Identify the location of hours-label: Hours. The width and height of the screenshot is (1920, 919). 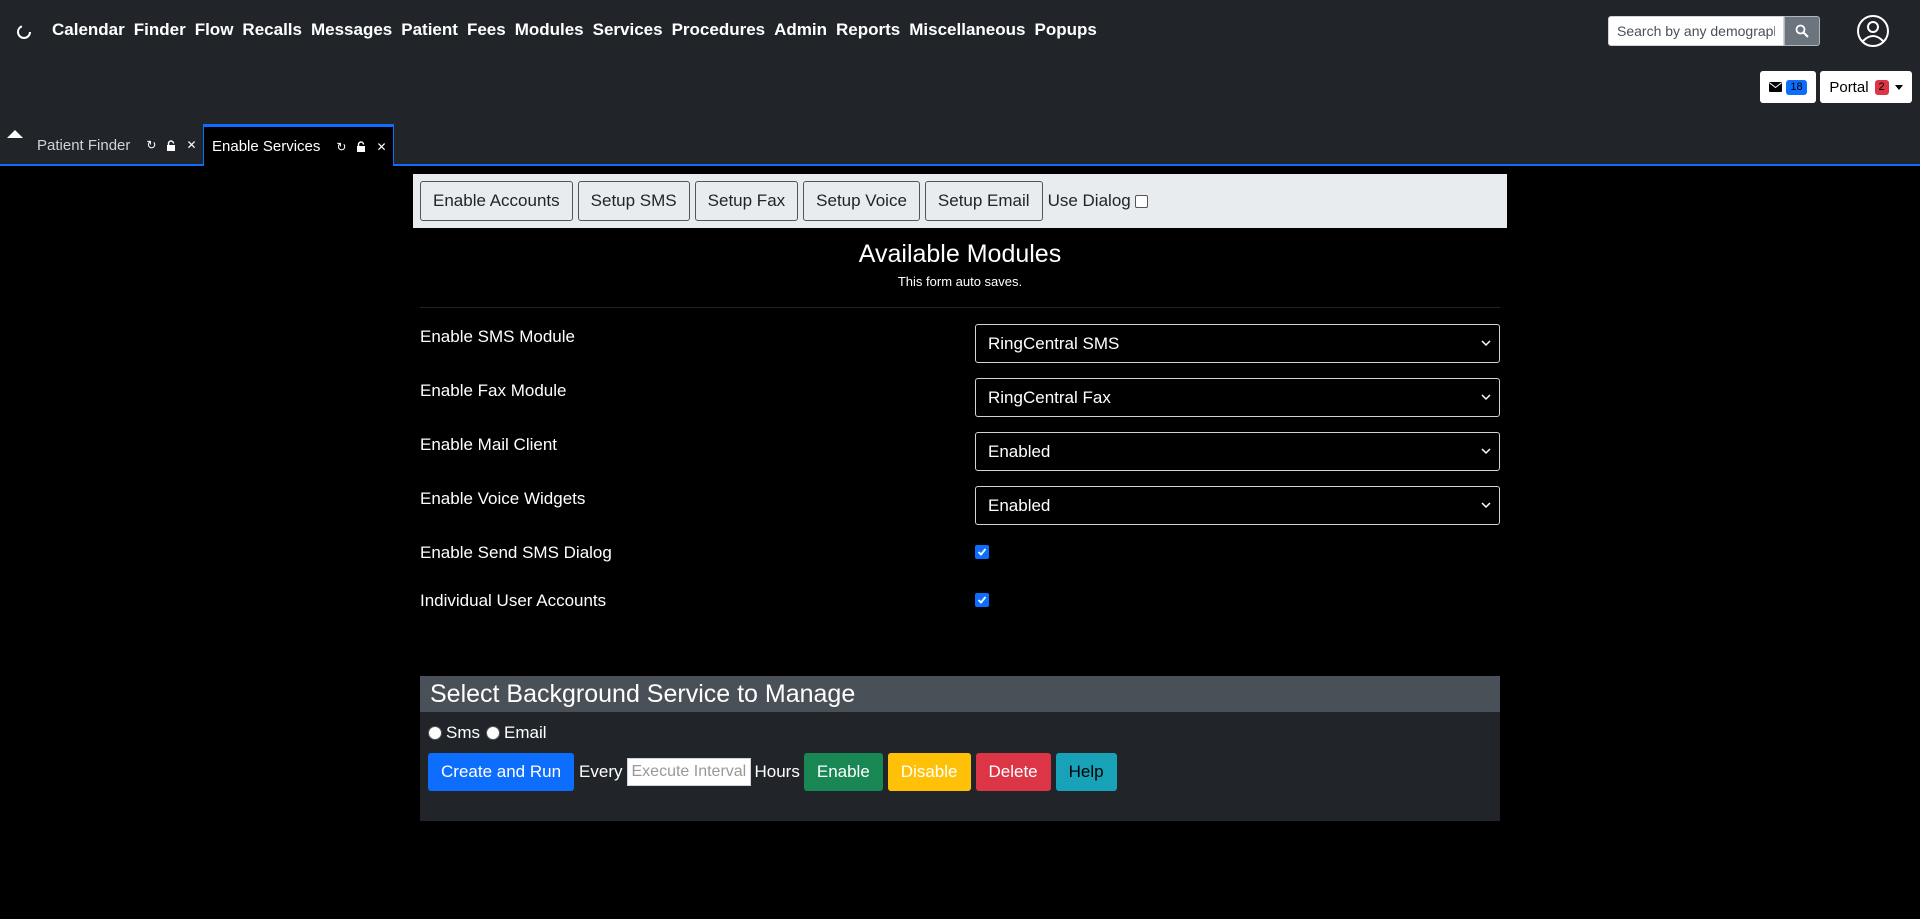
(777, 771).